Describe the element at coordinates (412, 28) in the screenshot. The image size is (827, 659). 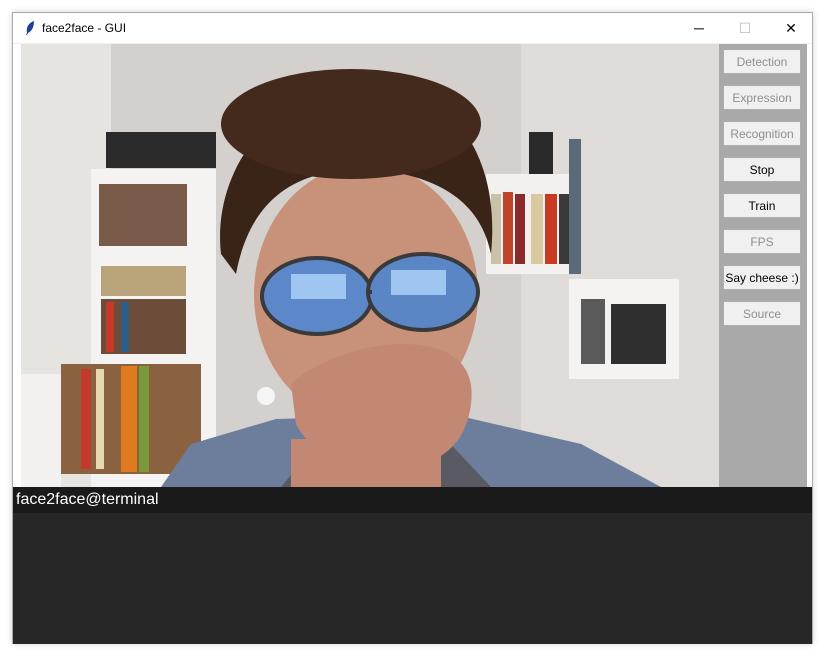
I see `title-bar: face2face - GUI ─ ☐ ✕` at that location.